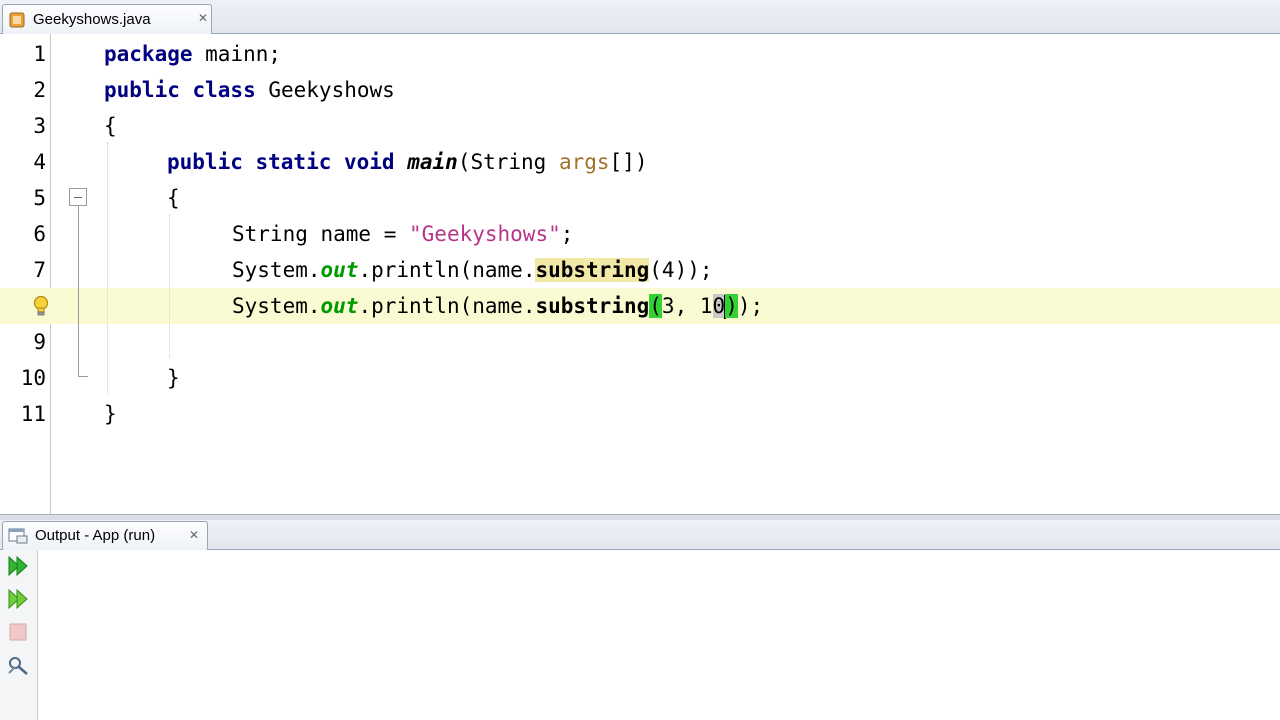 The width and height of the screenshot is (1280, 720). Describe the element at coordinates (39, 90) in the screenshot. I see `line-number: 2` at that location.